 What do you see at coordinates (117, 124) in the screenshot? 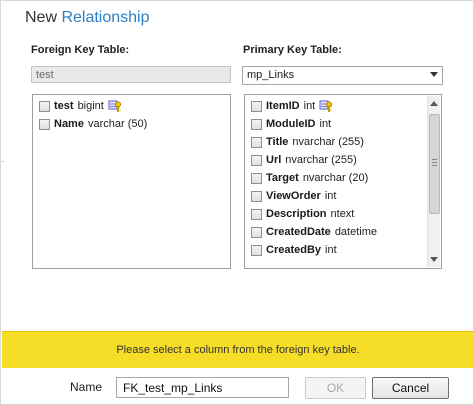
I see `fk-column-type: varchar (50)` at bounding box center [117, 124].